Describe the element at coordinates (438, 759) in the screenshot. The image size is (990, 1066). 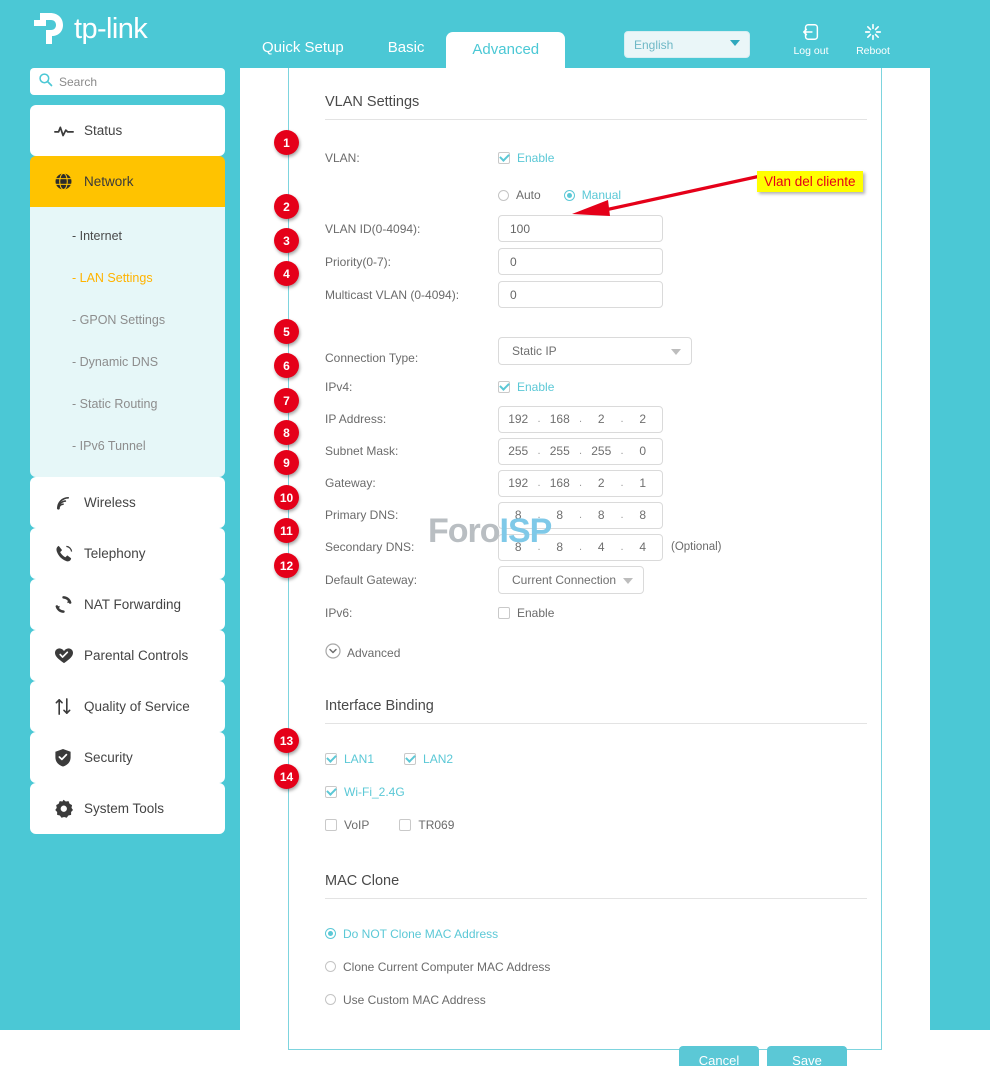
I see `lan2-label: LAN2` at that location.